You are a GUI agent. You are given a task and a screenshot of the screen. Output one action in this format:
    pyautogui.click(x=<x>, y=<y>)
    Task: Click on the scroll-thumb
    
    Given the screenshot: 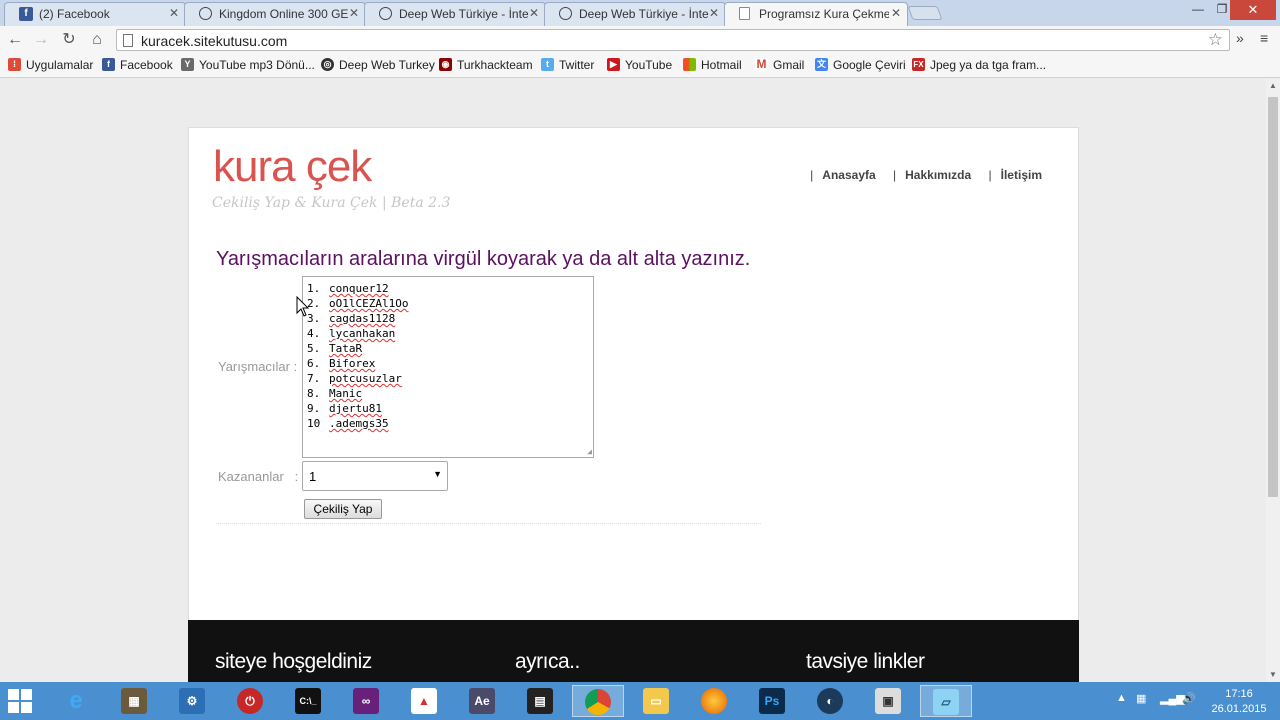 What is the action you would take?
    pyautogui.click(x=1273, y=297)
    